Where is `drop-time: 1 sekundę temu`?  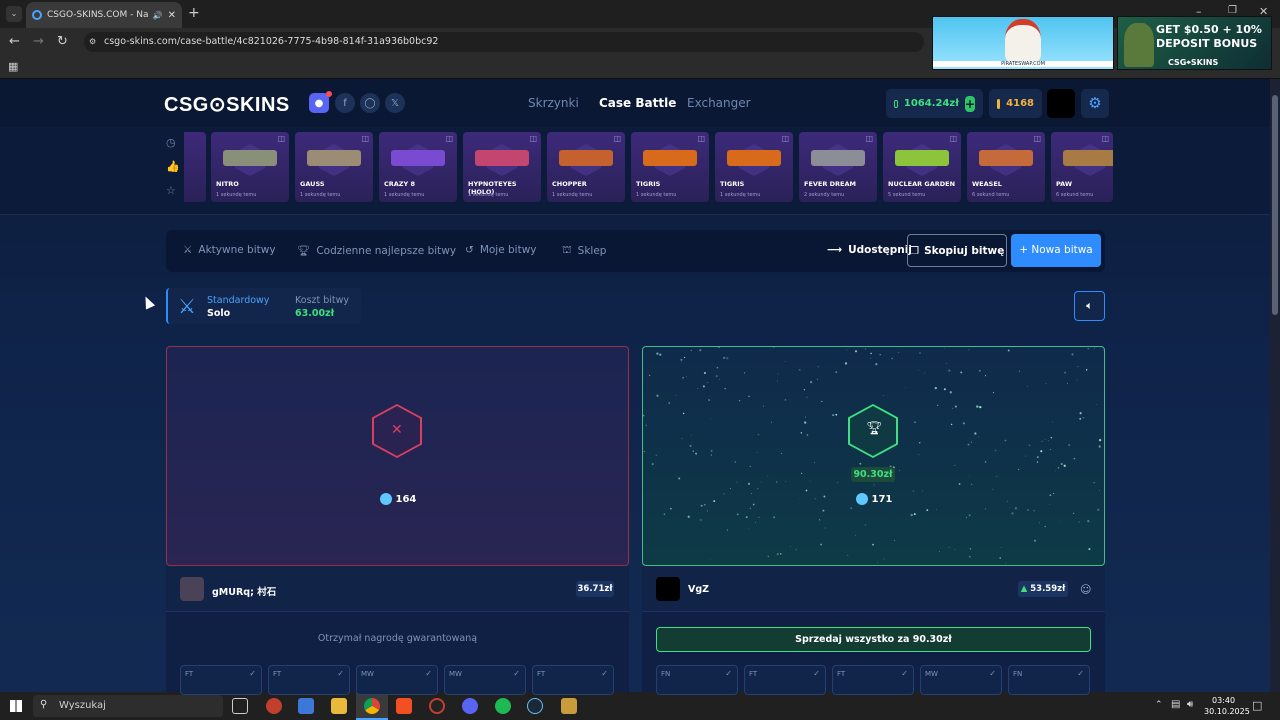
drop-time: 1 sekundę temu is located at coordinates (236, 195).